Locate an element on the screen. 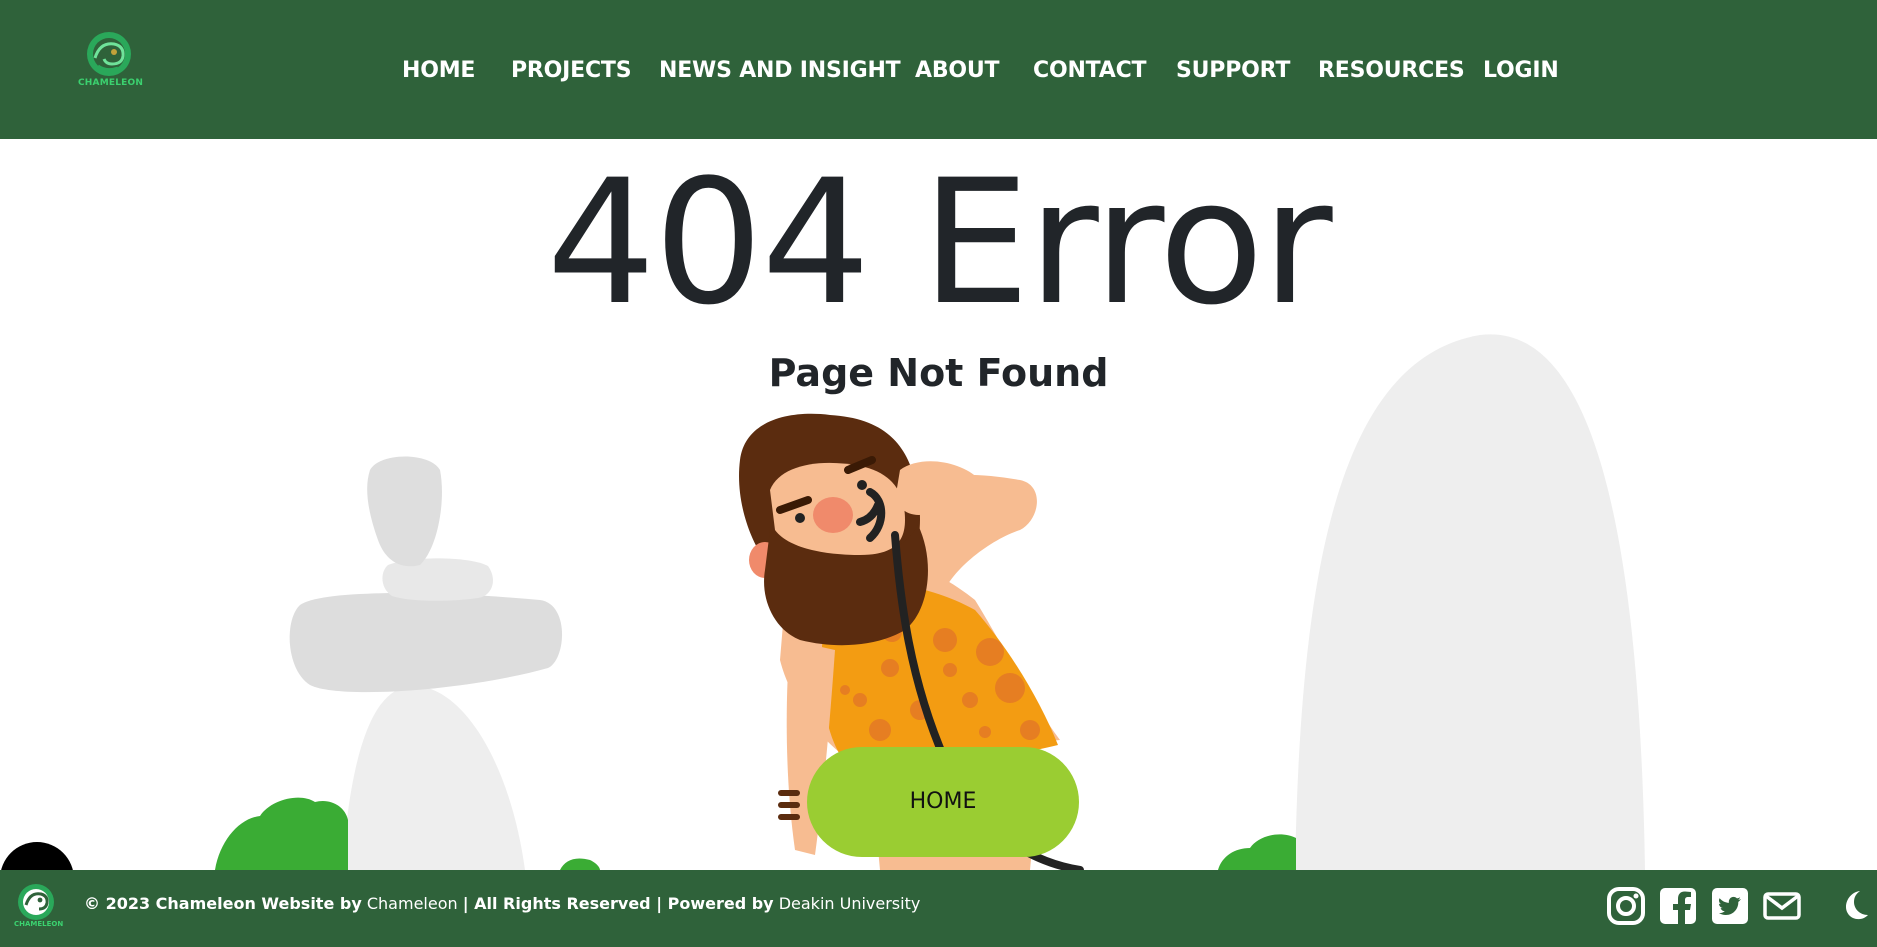  nav-about: ABOUT is located at coordinates (957, 71).